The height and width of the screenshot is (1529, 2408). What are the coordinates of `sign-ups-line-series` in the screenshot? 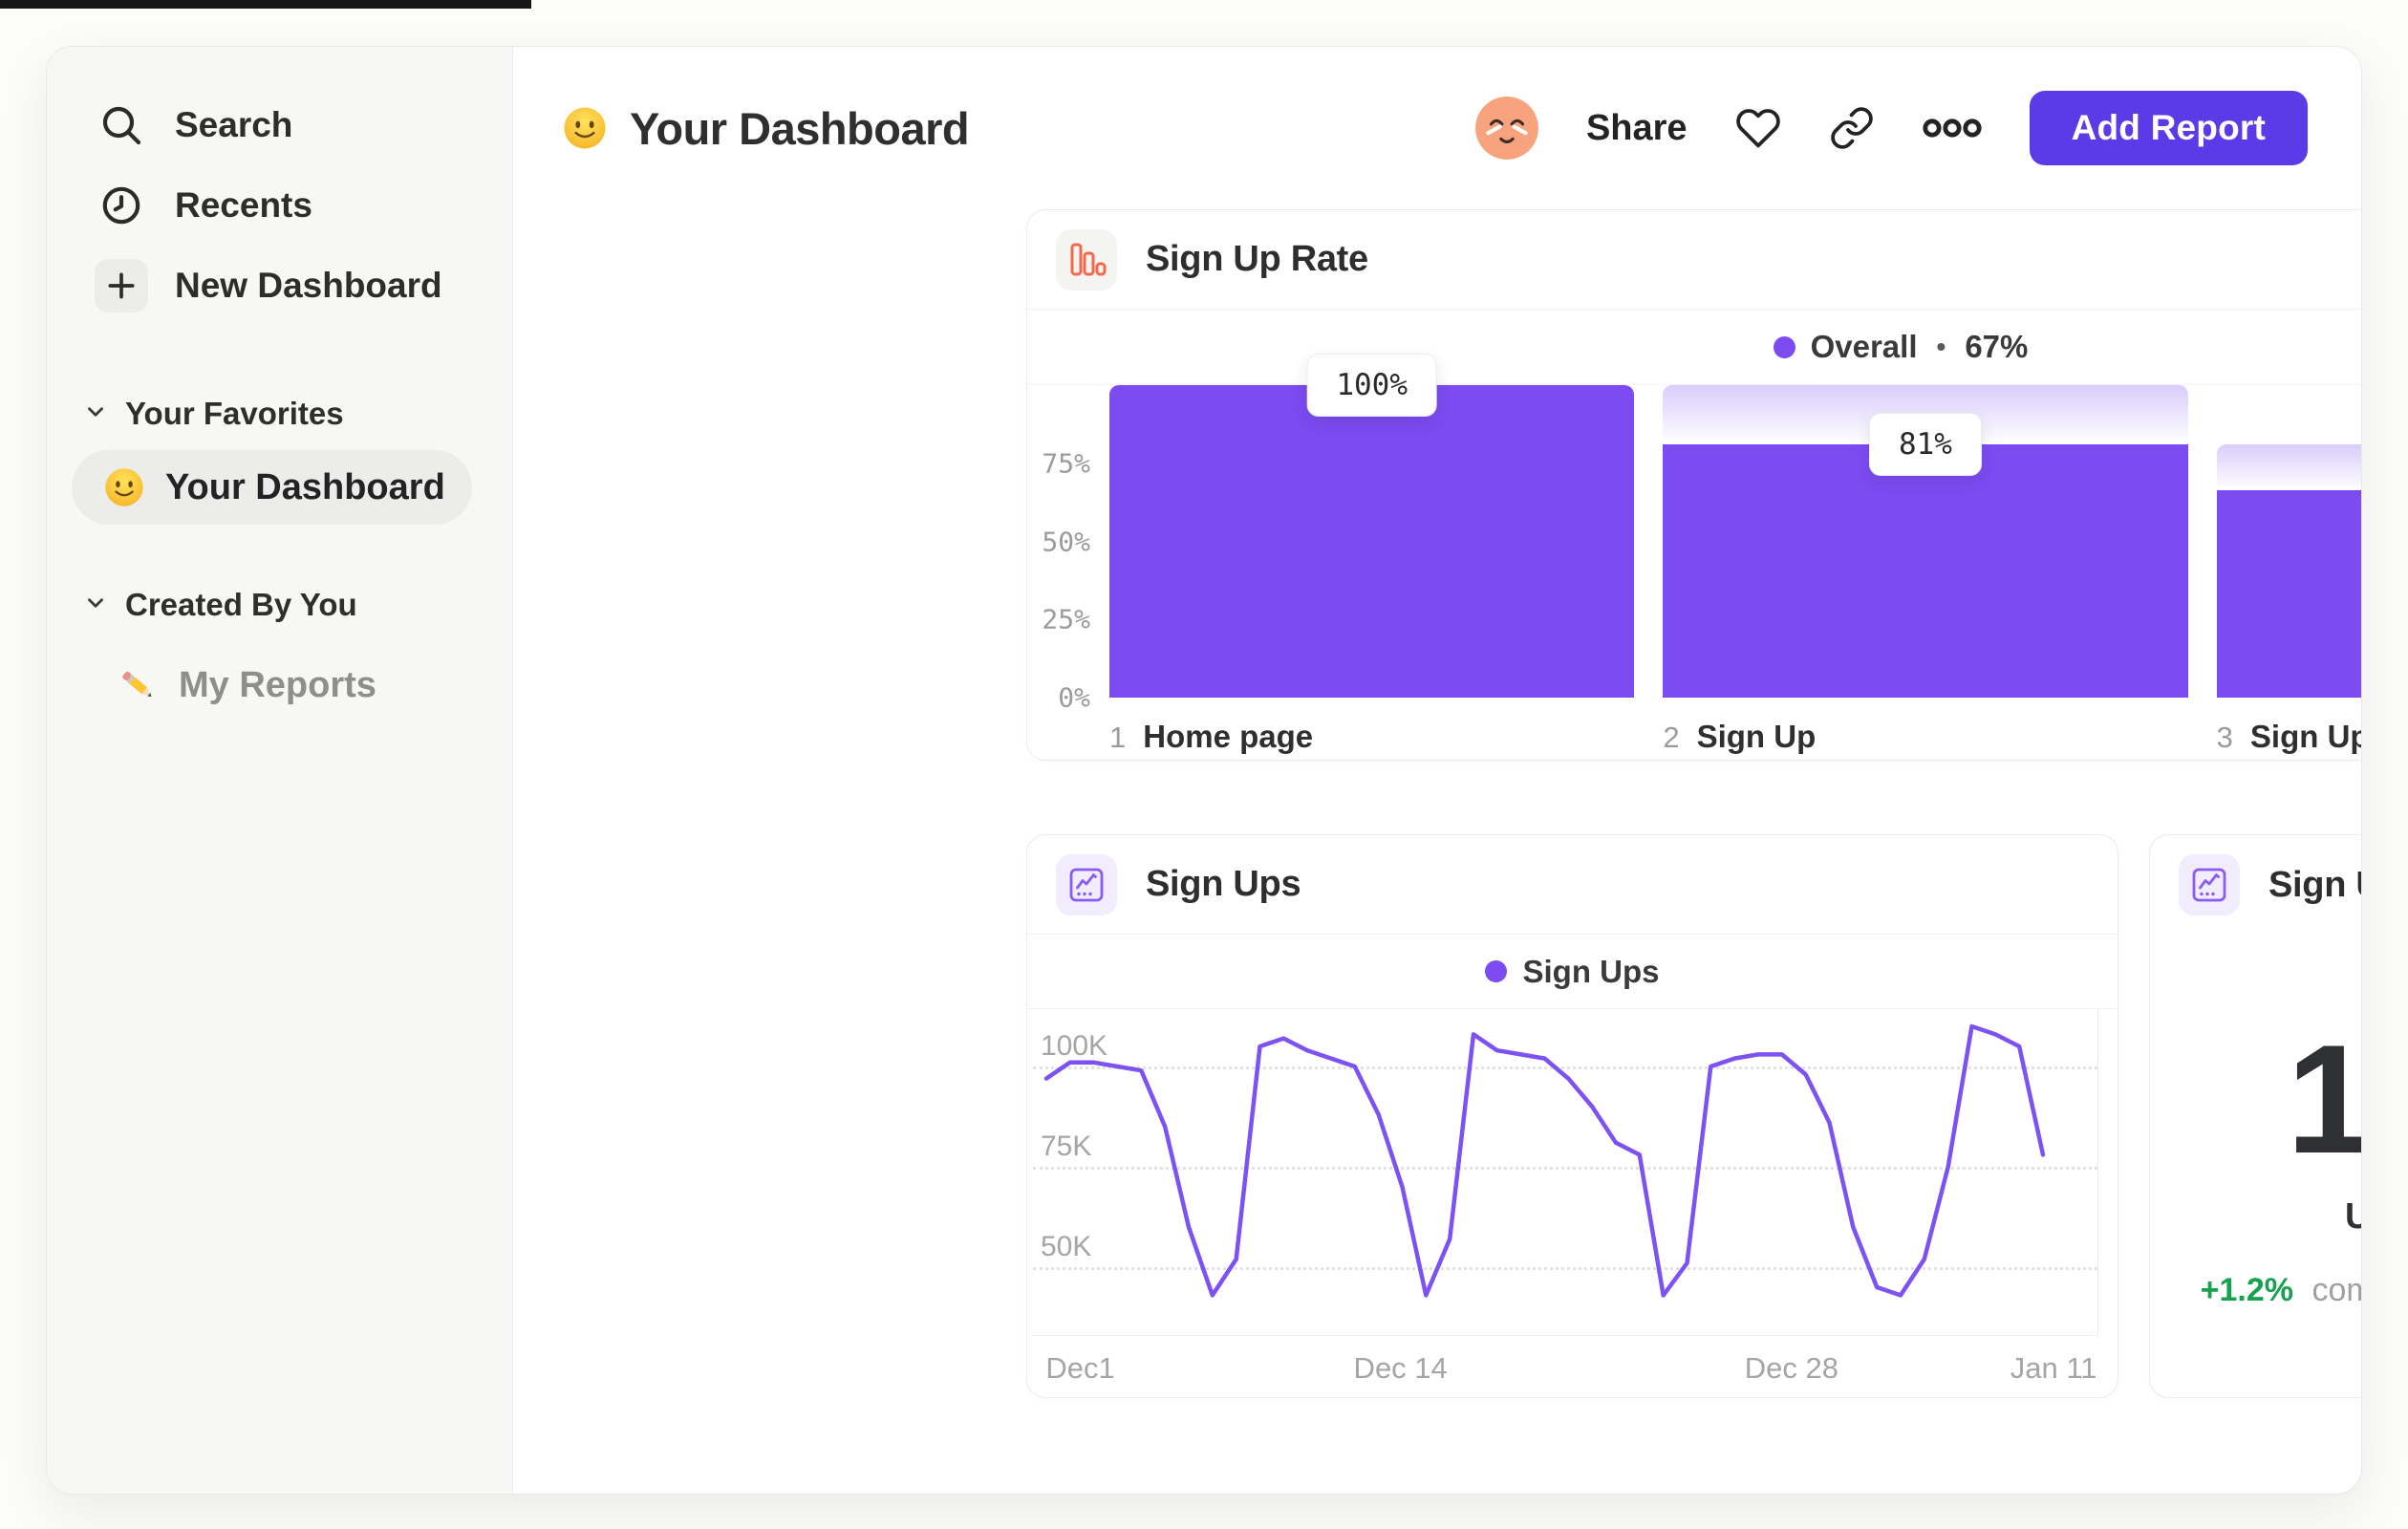 It's located at (1544, 1160).